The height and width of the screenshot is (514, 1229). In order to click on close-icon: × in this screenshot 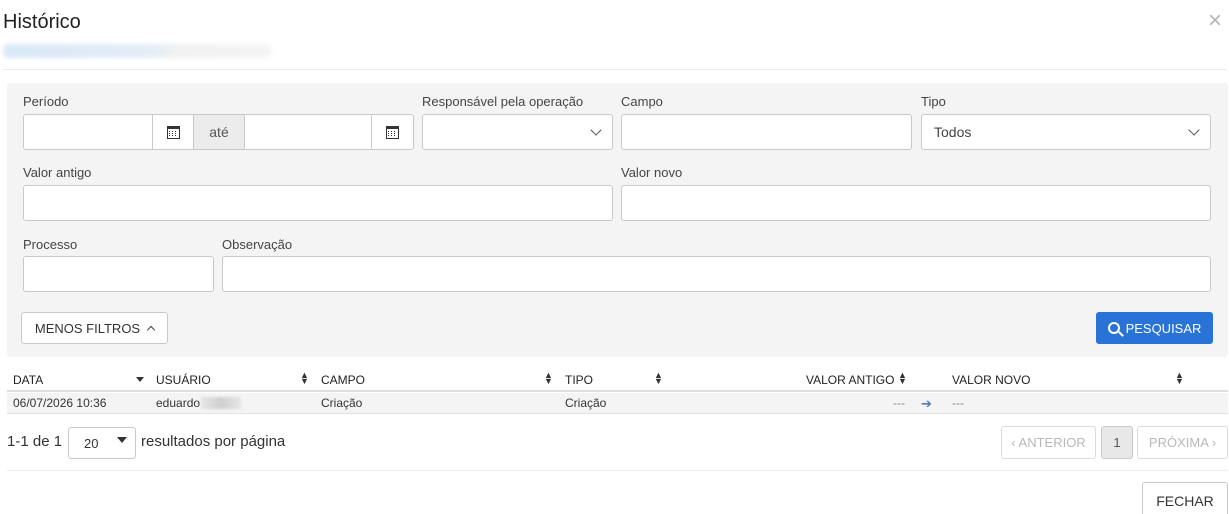, I will do `click(1215, 21)`.